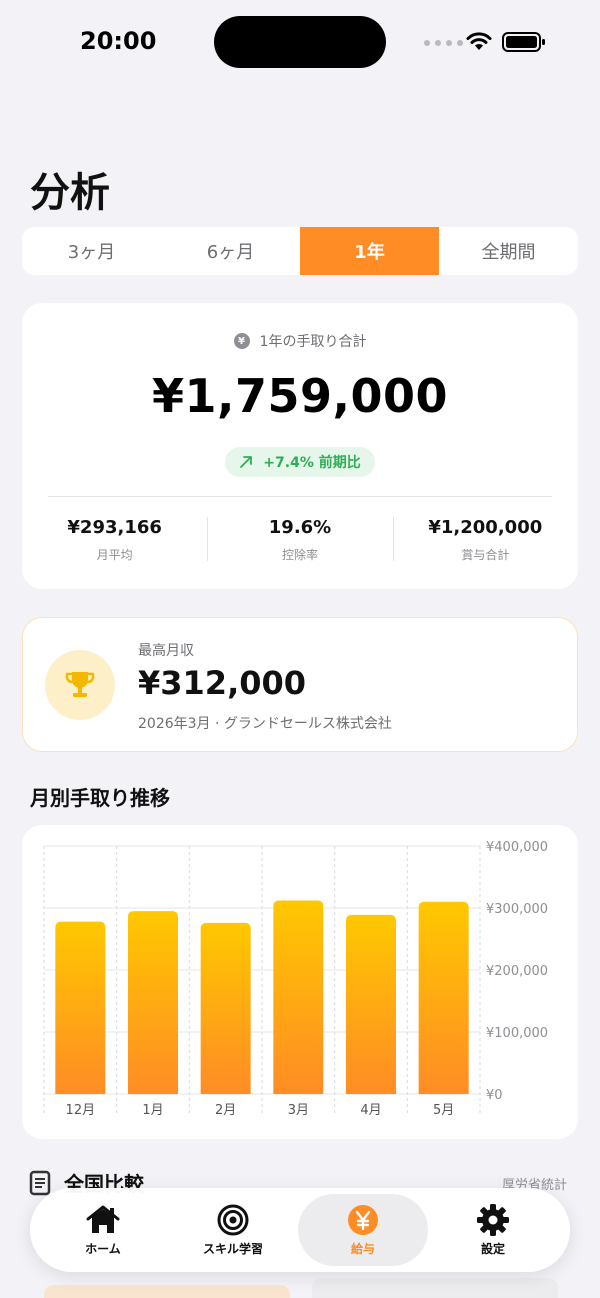  Describe the element at coordinates (118, 41) in the screenshot. I see `status-time: 20:00` at that location.